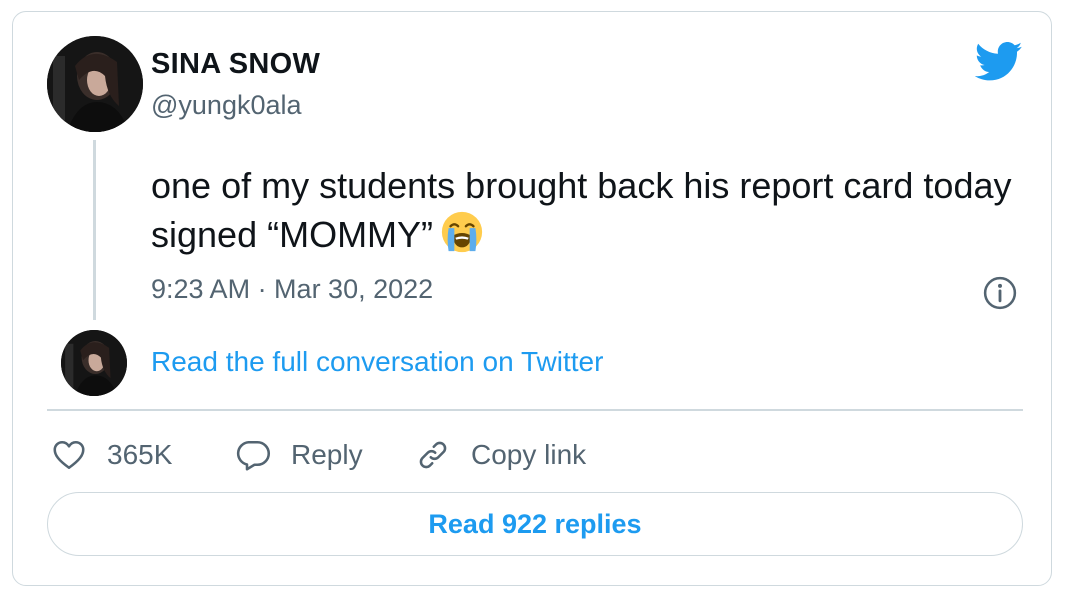  What do you see at coordinates (253, 455) in the screenshot?
I see `reply-bubble-icon` at bounding box center [253, 455].